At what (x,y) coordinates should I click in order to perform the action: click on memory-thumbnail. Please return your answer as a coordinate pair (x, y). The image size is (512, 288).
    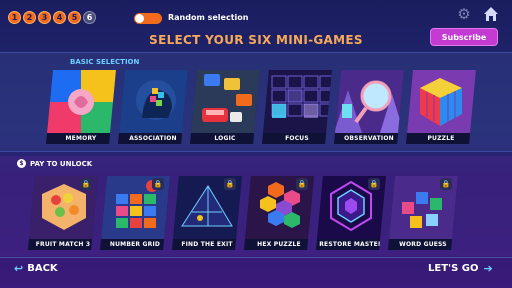
    Looking at the image, I should click on (81, 101).